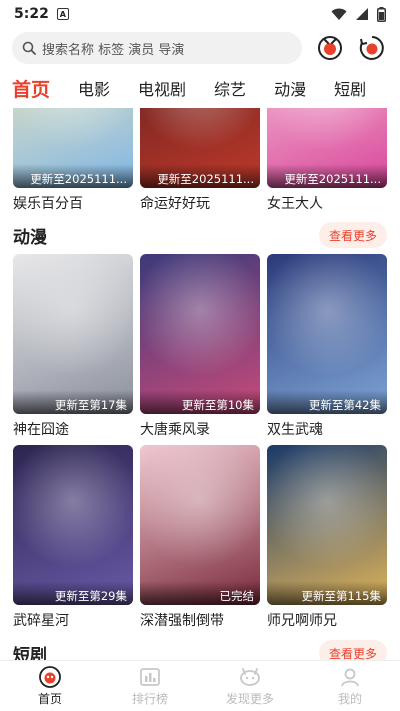  I want to click on status-indicators, so click(358, 14).